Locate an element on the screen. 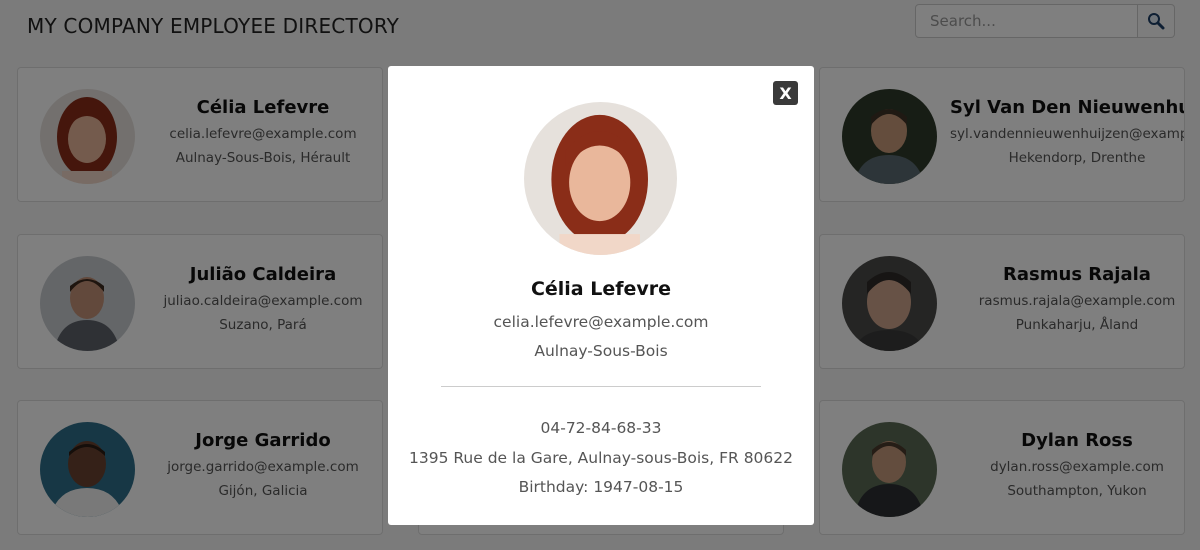 The width and height of the screenshot is (1200, 550). modal-name: Célia Lefevre is located at coordinates (601, 289).